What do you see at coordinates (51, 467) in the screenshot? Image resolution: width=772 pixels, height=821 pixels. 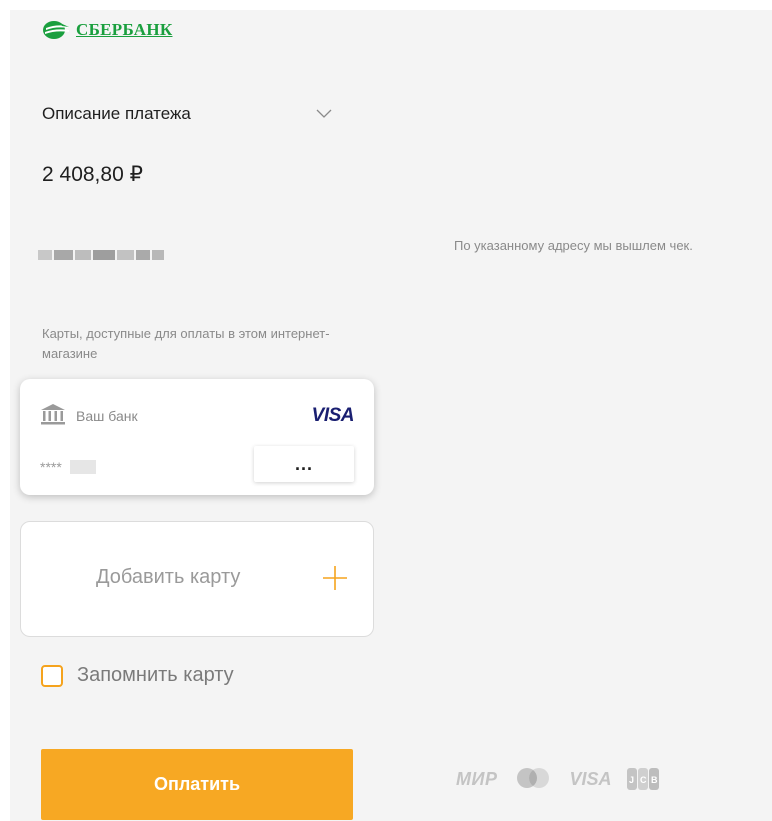 I see `card-number-mask: ****` at bounding box center [51, 467].